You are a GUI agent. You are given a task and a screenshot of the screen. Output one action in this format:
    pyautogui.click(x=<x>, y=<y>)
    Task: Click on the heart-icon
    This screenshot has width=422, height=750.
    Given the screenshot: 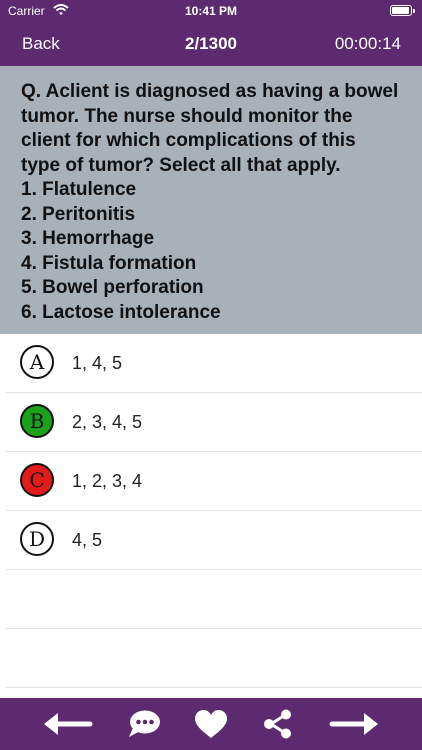 What is the action you would take?
    pyautogui.click(x=211, y=724)
    